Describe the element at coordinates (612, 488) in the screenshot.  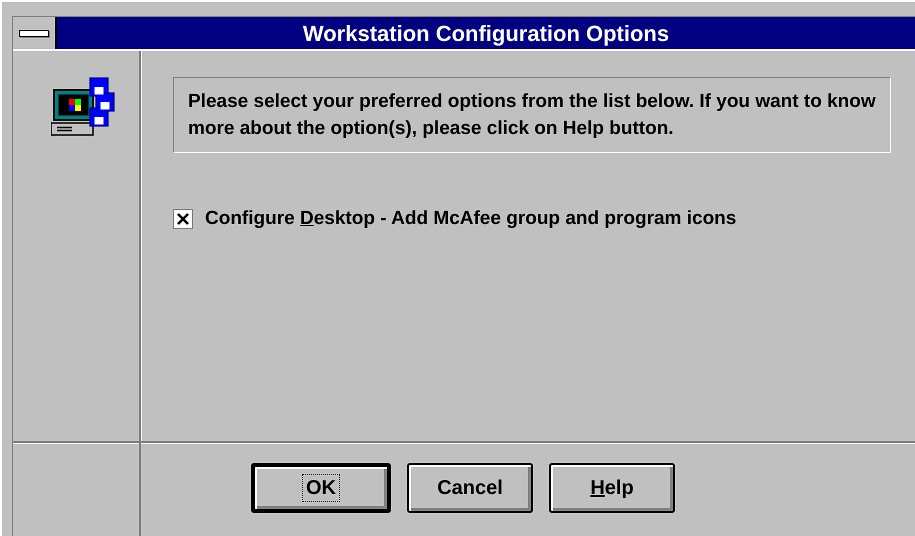
I see `dialog-button: Help` at that location.